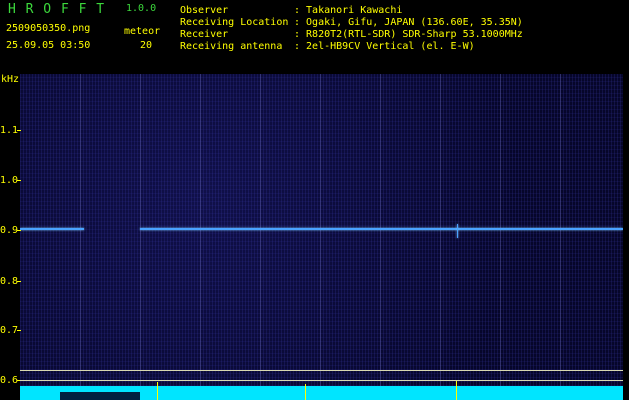  What do you see at coordinates (141, 8) in the screenshot?
I see `app-version: 1.0.0` at bounding box center [141, 8].